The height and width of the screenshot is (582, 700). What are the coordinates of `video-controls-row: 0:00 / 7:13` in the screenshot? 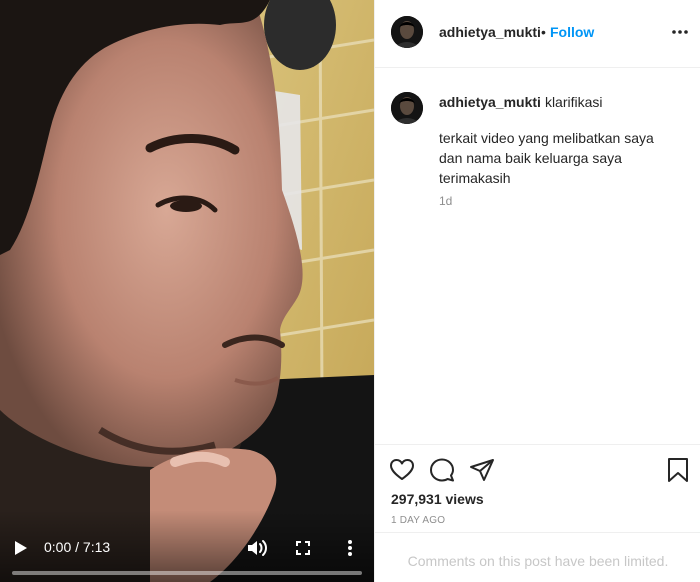 It's located at (187, 548).